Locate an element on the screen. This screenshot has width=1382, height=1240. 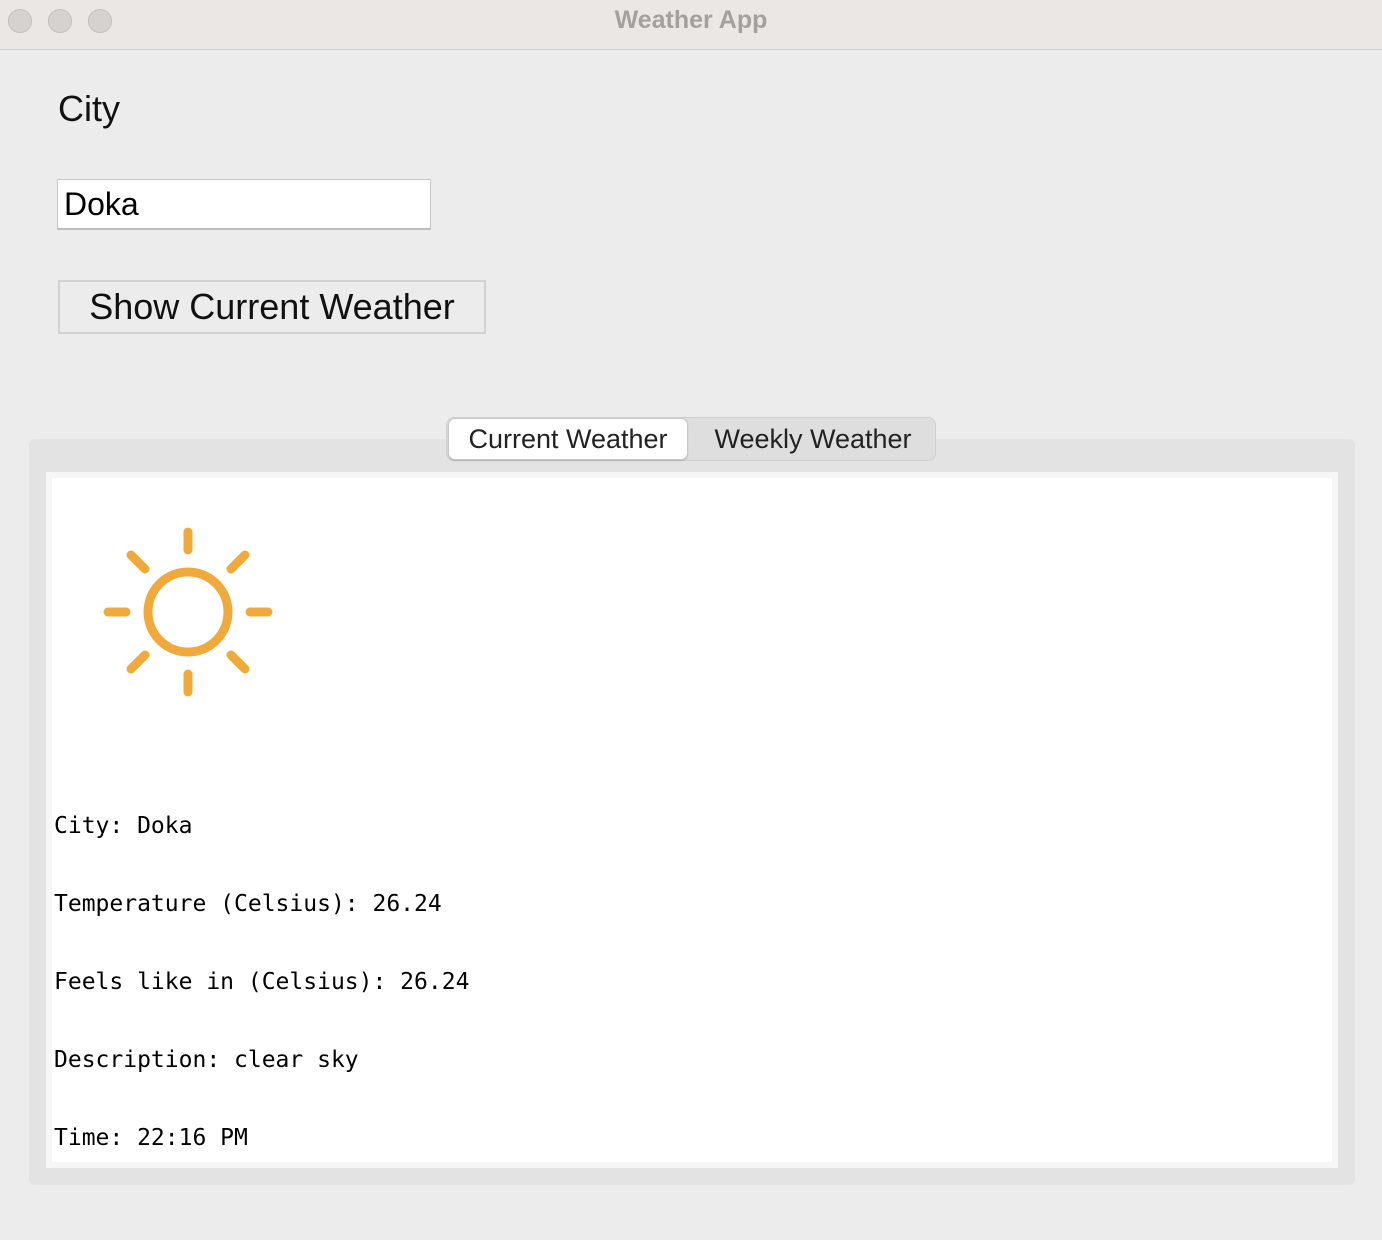
window-title: Weather App is located at coordinates (691, 20).